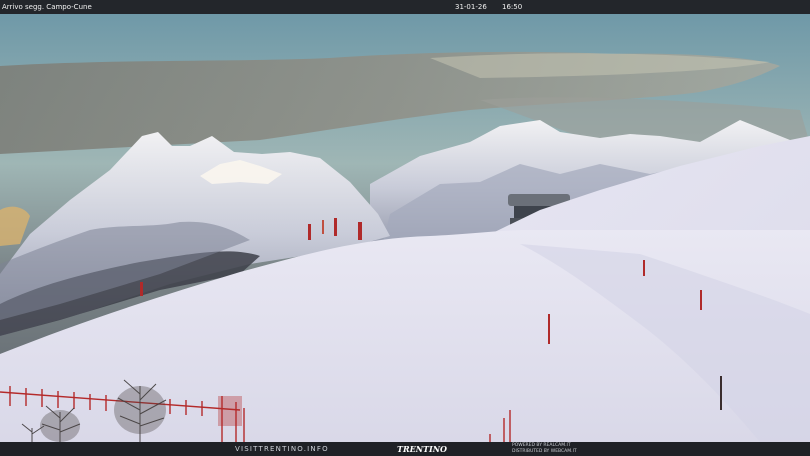 The height and width of the screenshot is (456, 810). Describe the element at coordinates (405, 7) in the screenshot. I see `webcam-info-bar: Arrivo segg. Campo-Cune 31-01-26 16:50` at that location.